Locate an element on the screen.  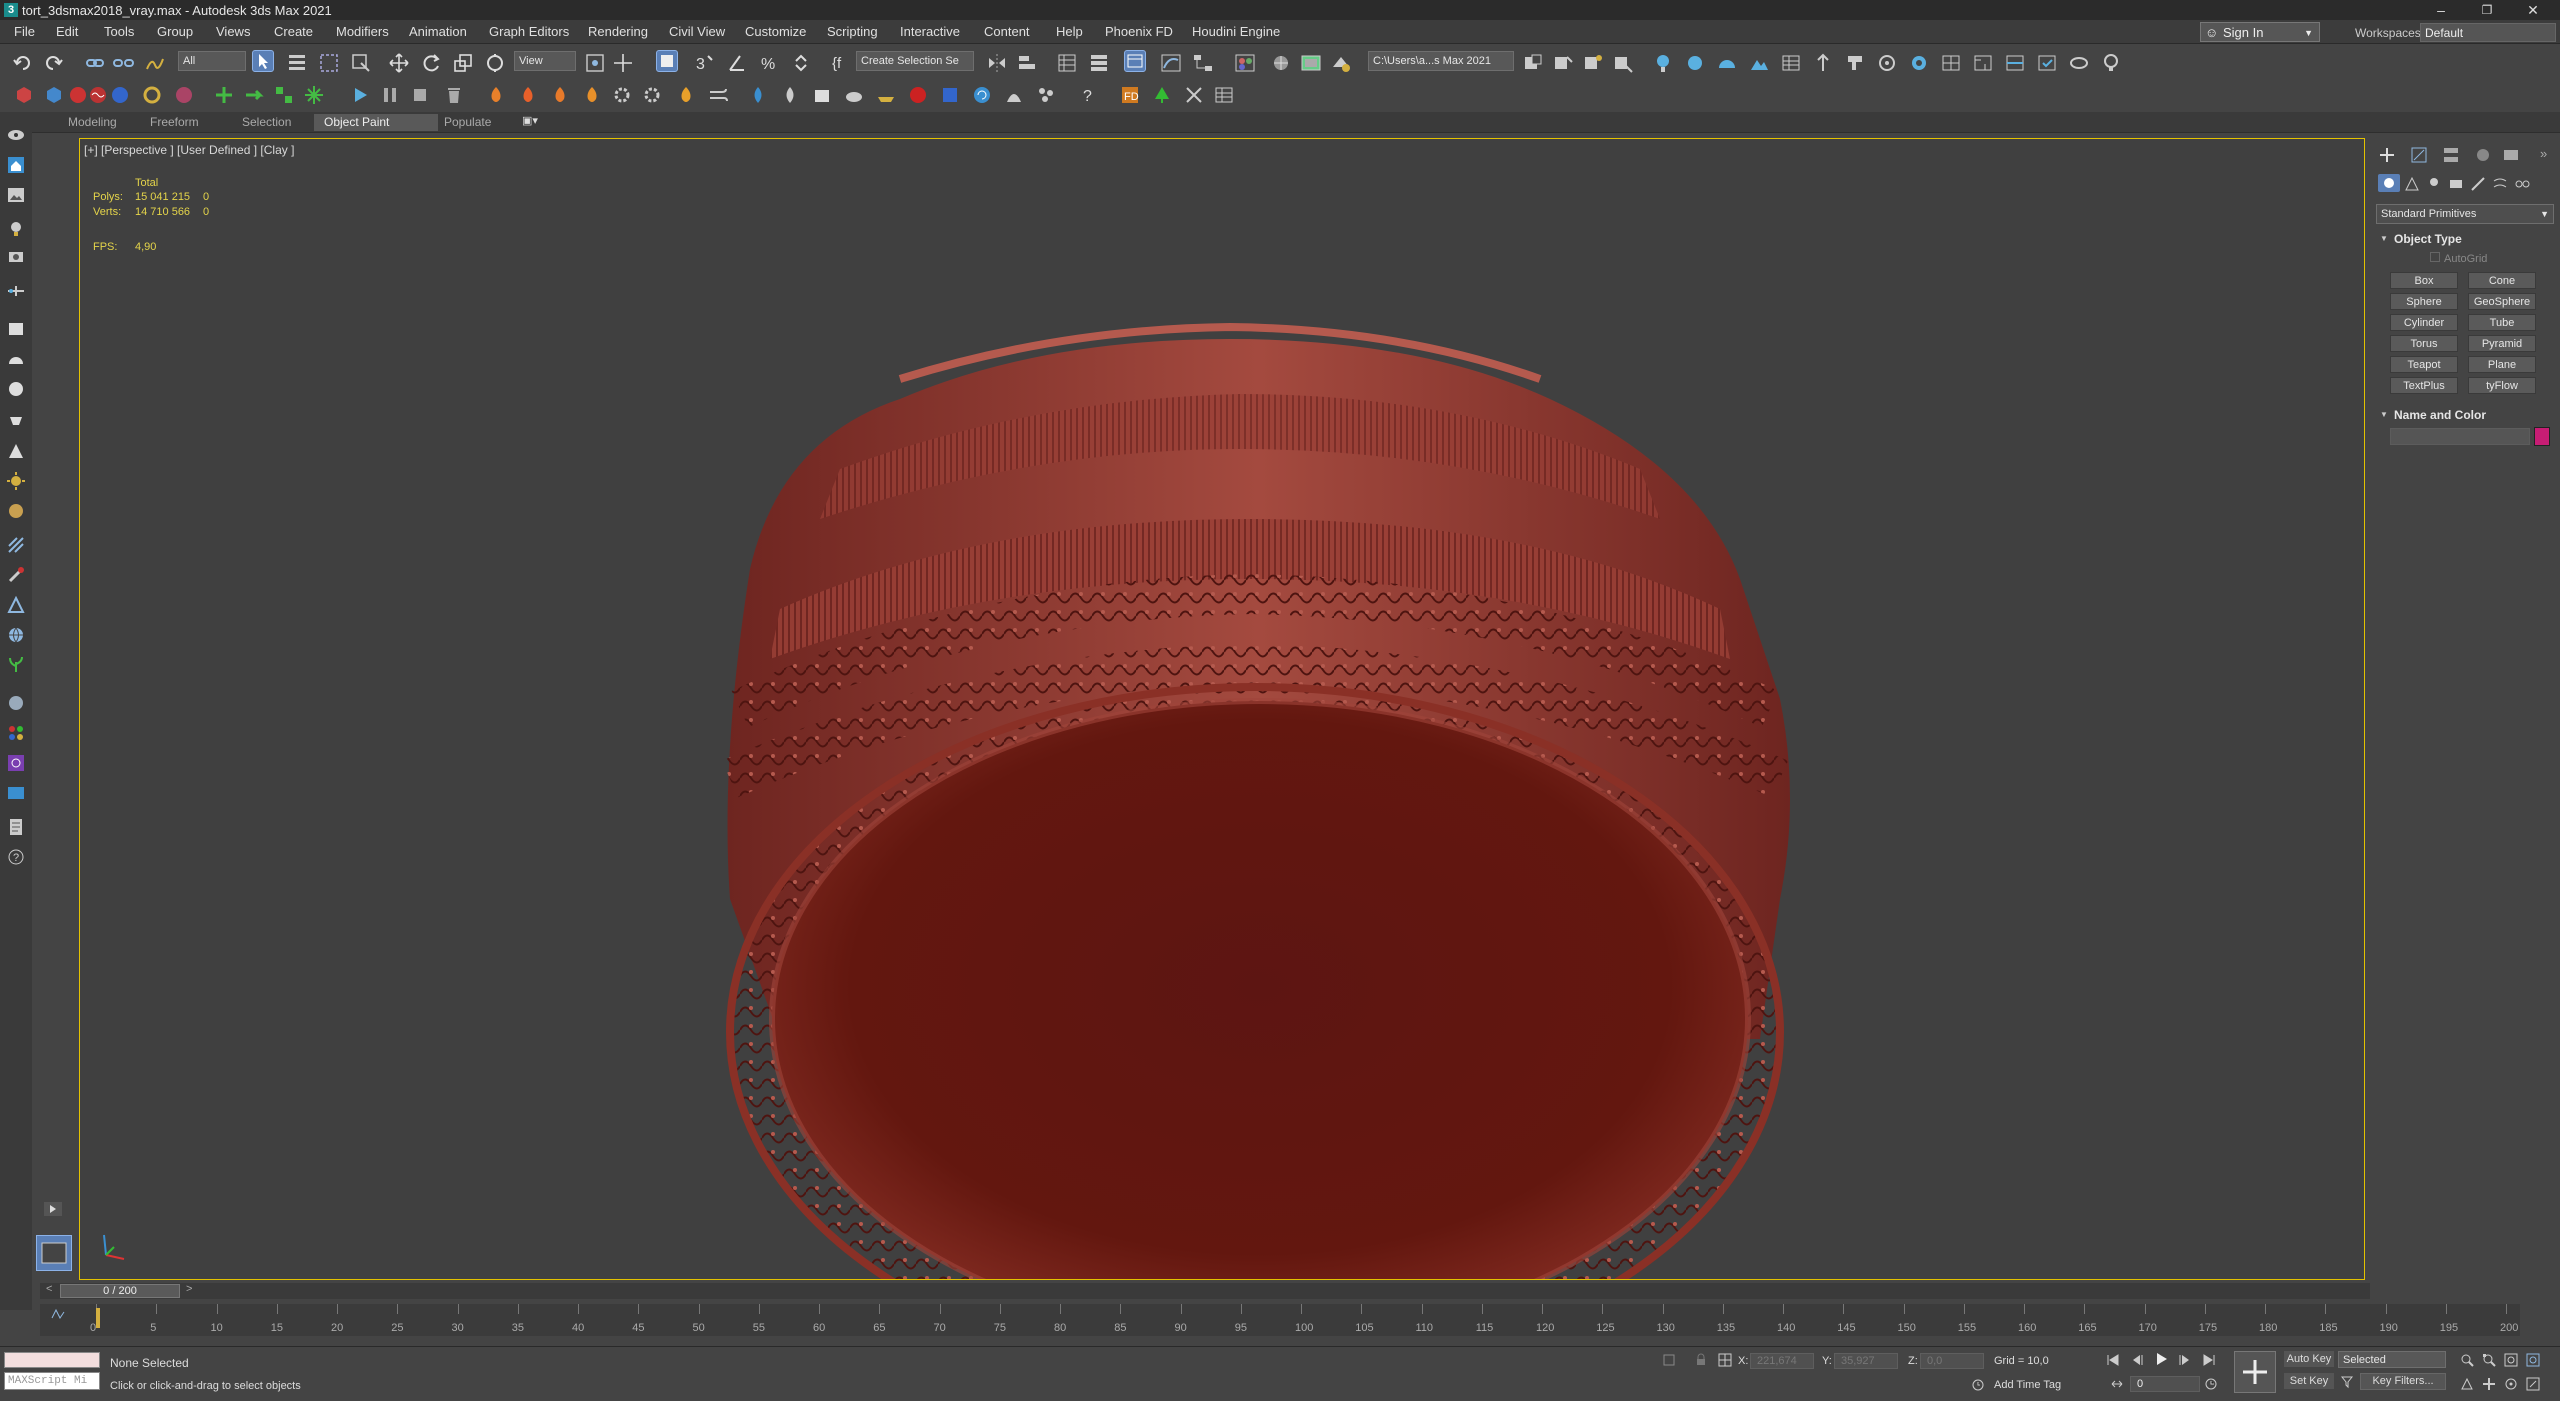
sphere-button: Sphere is located at coordinates (2424, 301).